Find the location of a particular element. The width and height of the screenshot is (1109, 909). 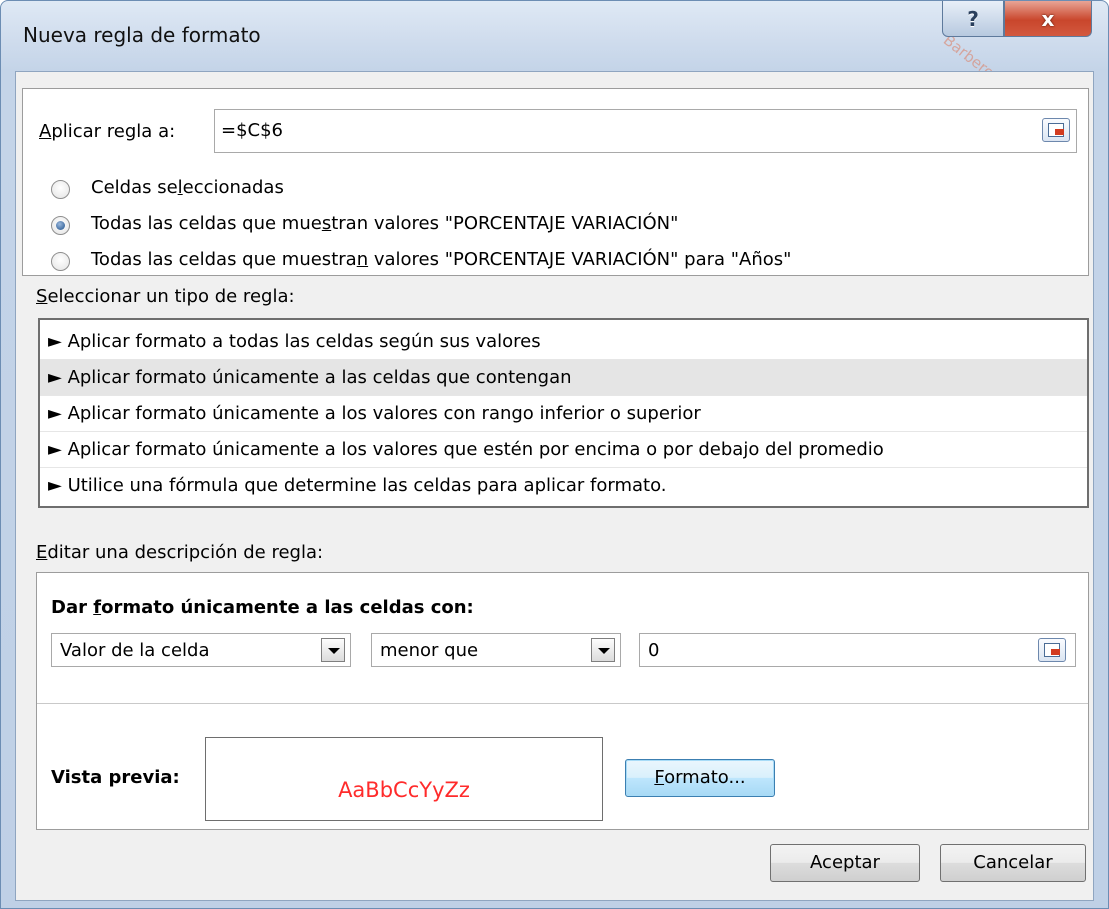

rule-type-label-text: eleccionar un tipo de regla: is located at coordinates (171, 296).